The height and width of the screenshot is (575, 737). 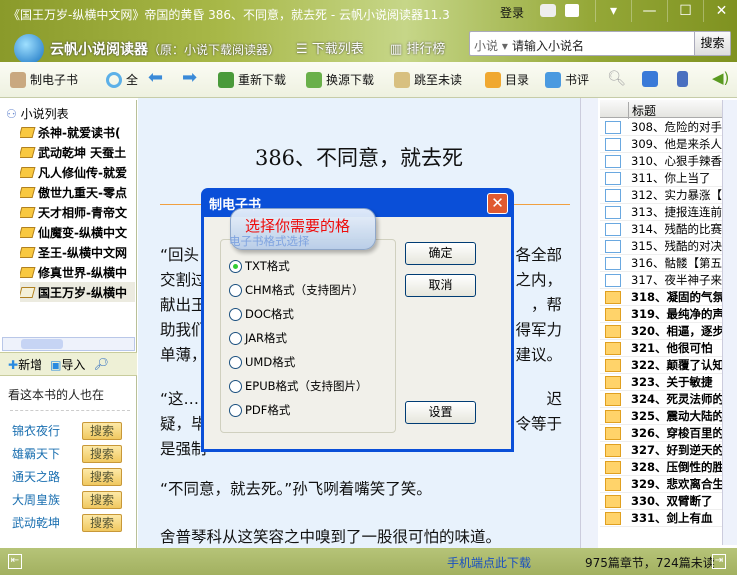 I want to click on dialog-close-button: ✕, so click(x=497, y=203).